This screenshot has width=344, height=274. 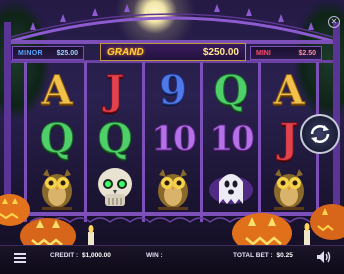 I want to click on win-label: WIN :, so click(x=154, y=255).